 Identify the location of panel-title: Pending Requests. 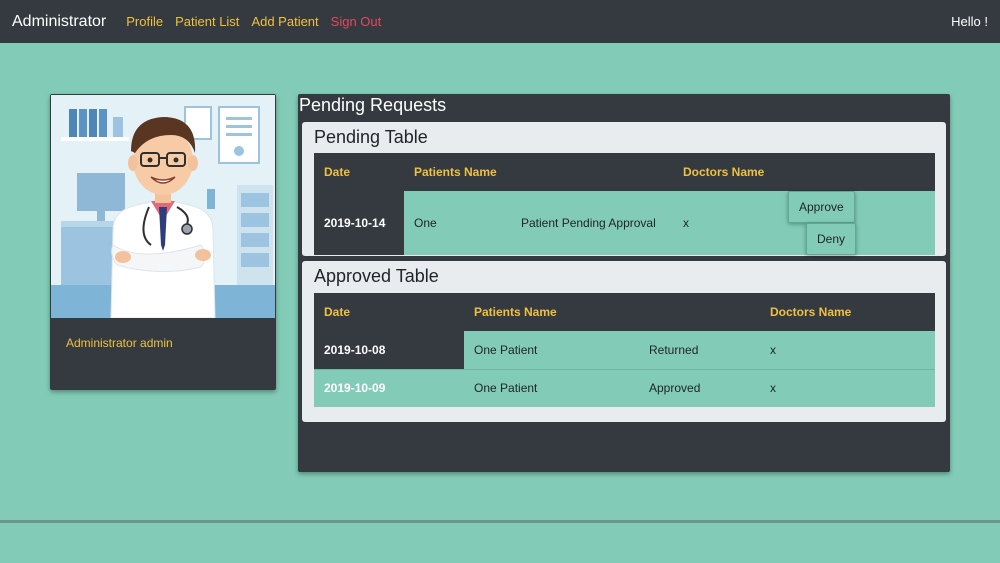
(373, 105).